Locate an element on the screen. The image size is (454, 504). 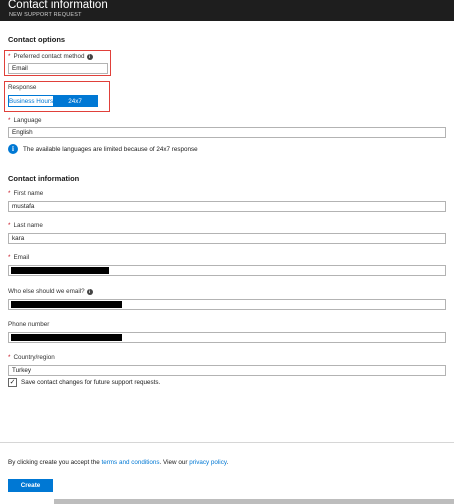
save-contact-checkbox: ✓ is located at coordinates (12, 382).